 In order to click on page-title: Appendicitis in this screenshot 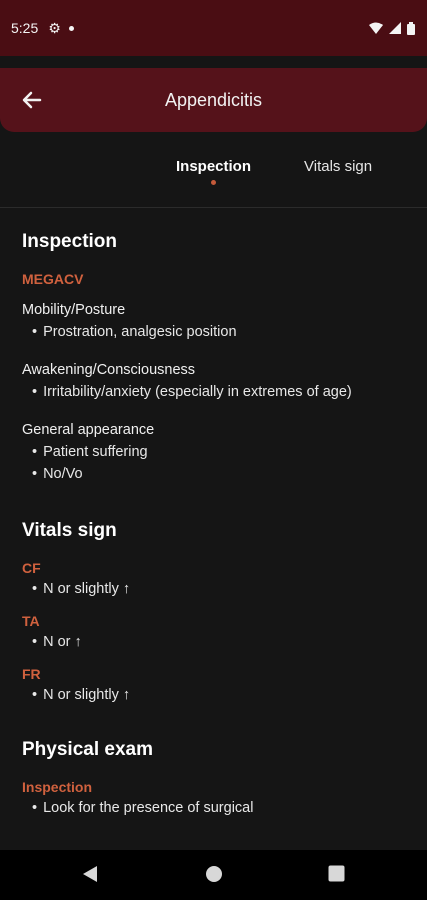, I will do `click(213, 99)`.